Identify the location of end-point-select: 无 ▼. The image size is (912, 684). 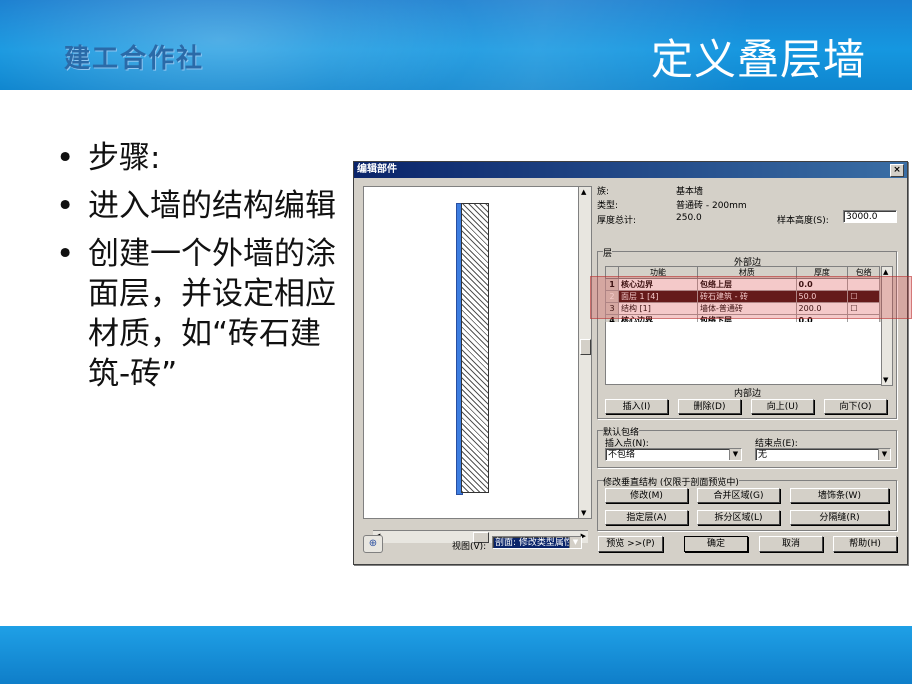
(823, 454).